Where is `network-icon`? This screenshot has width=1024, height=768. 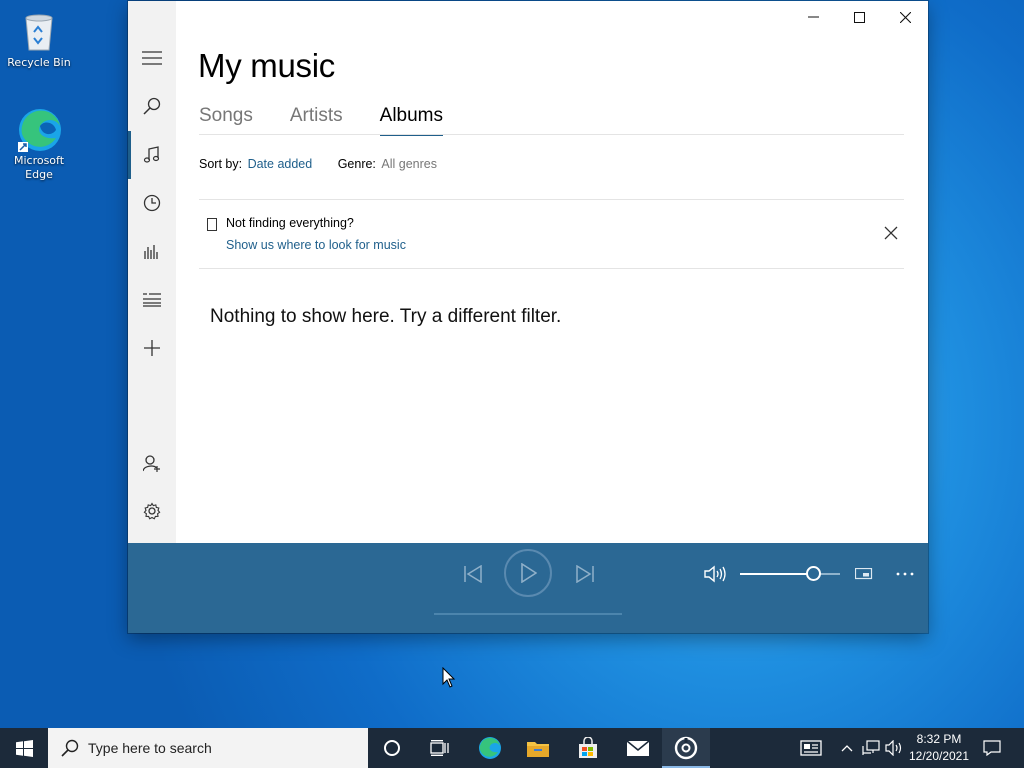
network-icon is located at coordinates (871, 747).